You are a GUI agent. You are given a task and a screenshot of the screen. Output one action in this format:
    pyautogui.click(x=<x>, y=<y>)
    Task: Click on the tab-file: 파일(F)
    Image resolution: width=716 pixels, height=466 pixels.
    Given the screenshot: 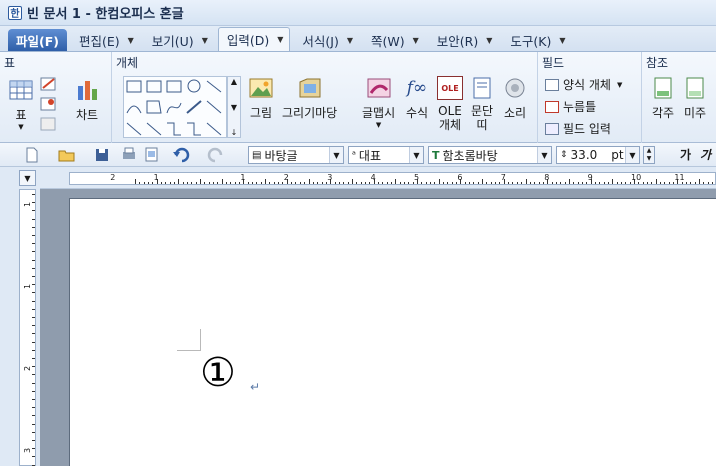 What is the action you would take?
    pyautogui.click(x=37, y=40)
    